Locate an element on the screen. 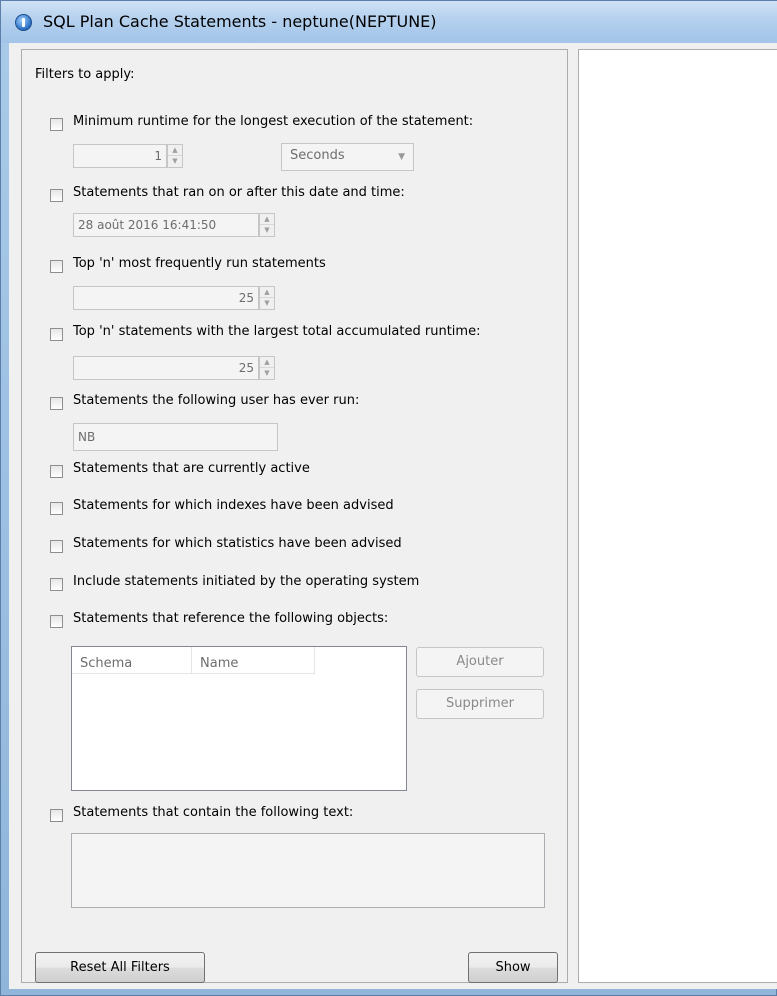  app-info-icon is located at coordinates (23, 22).